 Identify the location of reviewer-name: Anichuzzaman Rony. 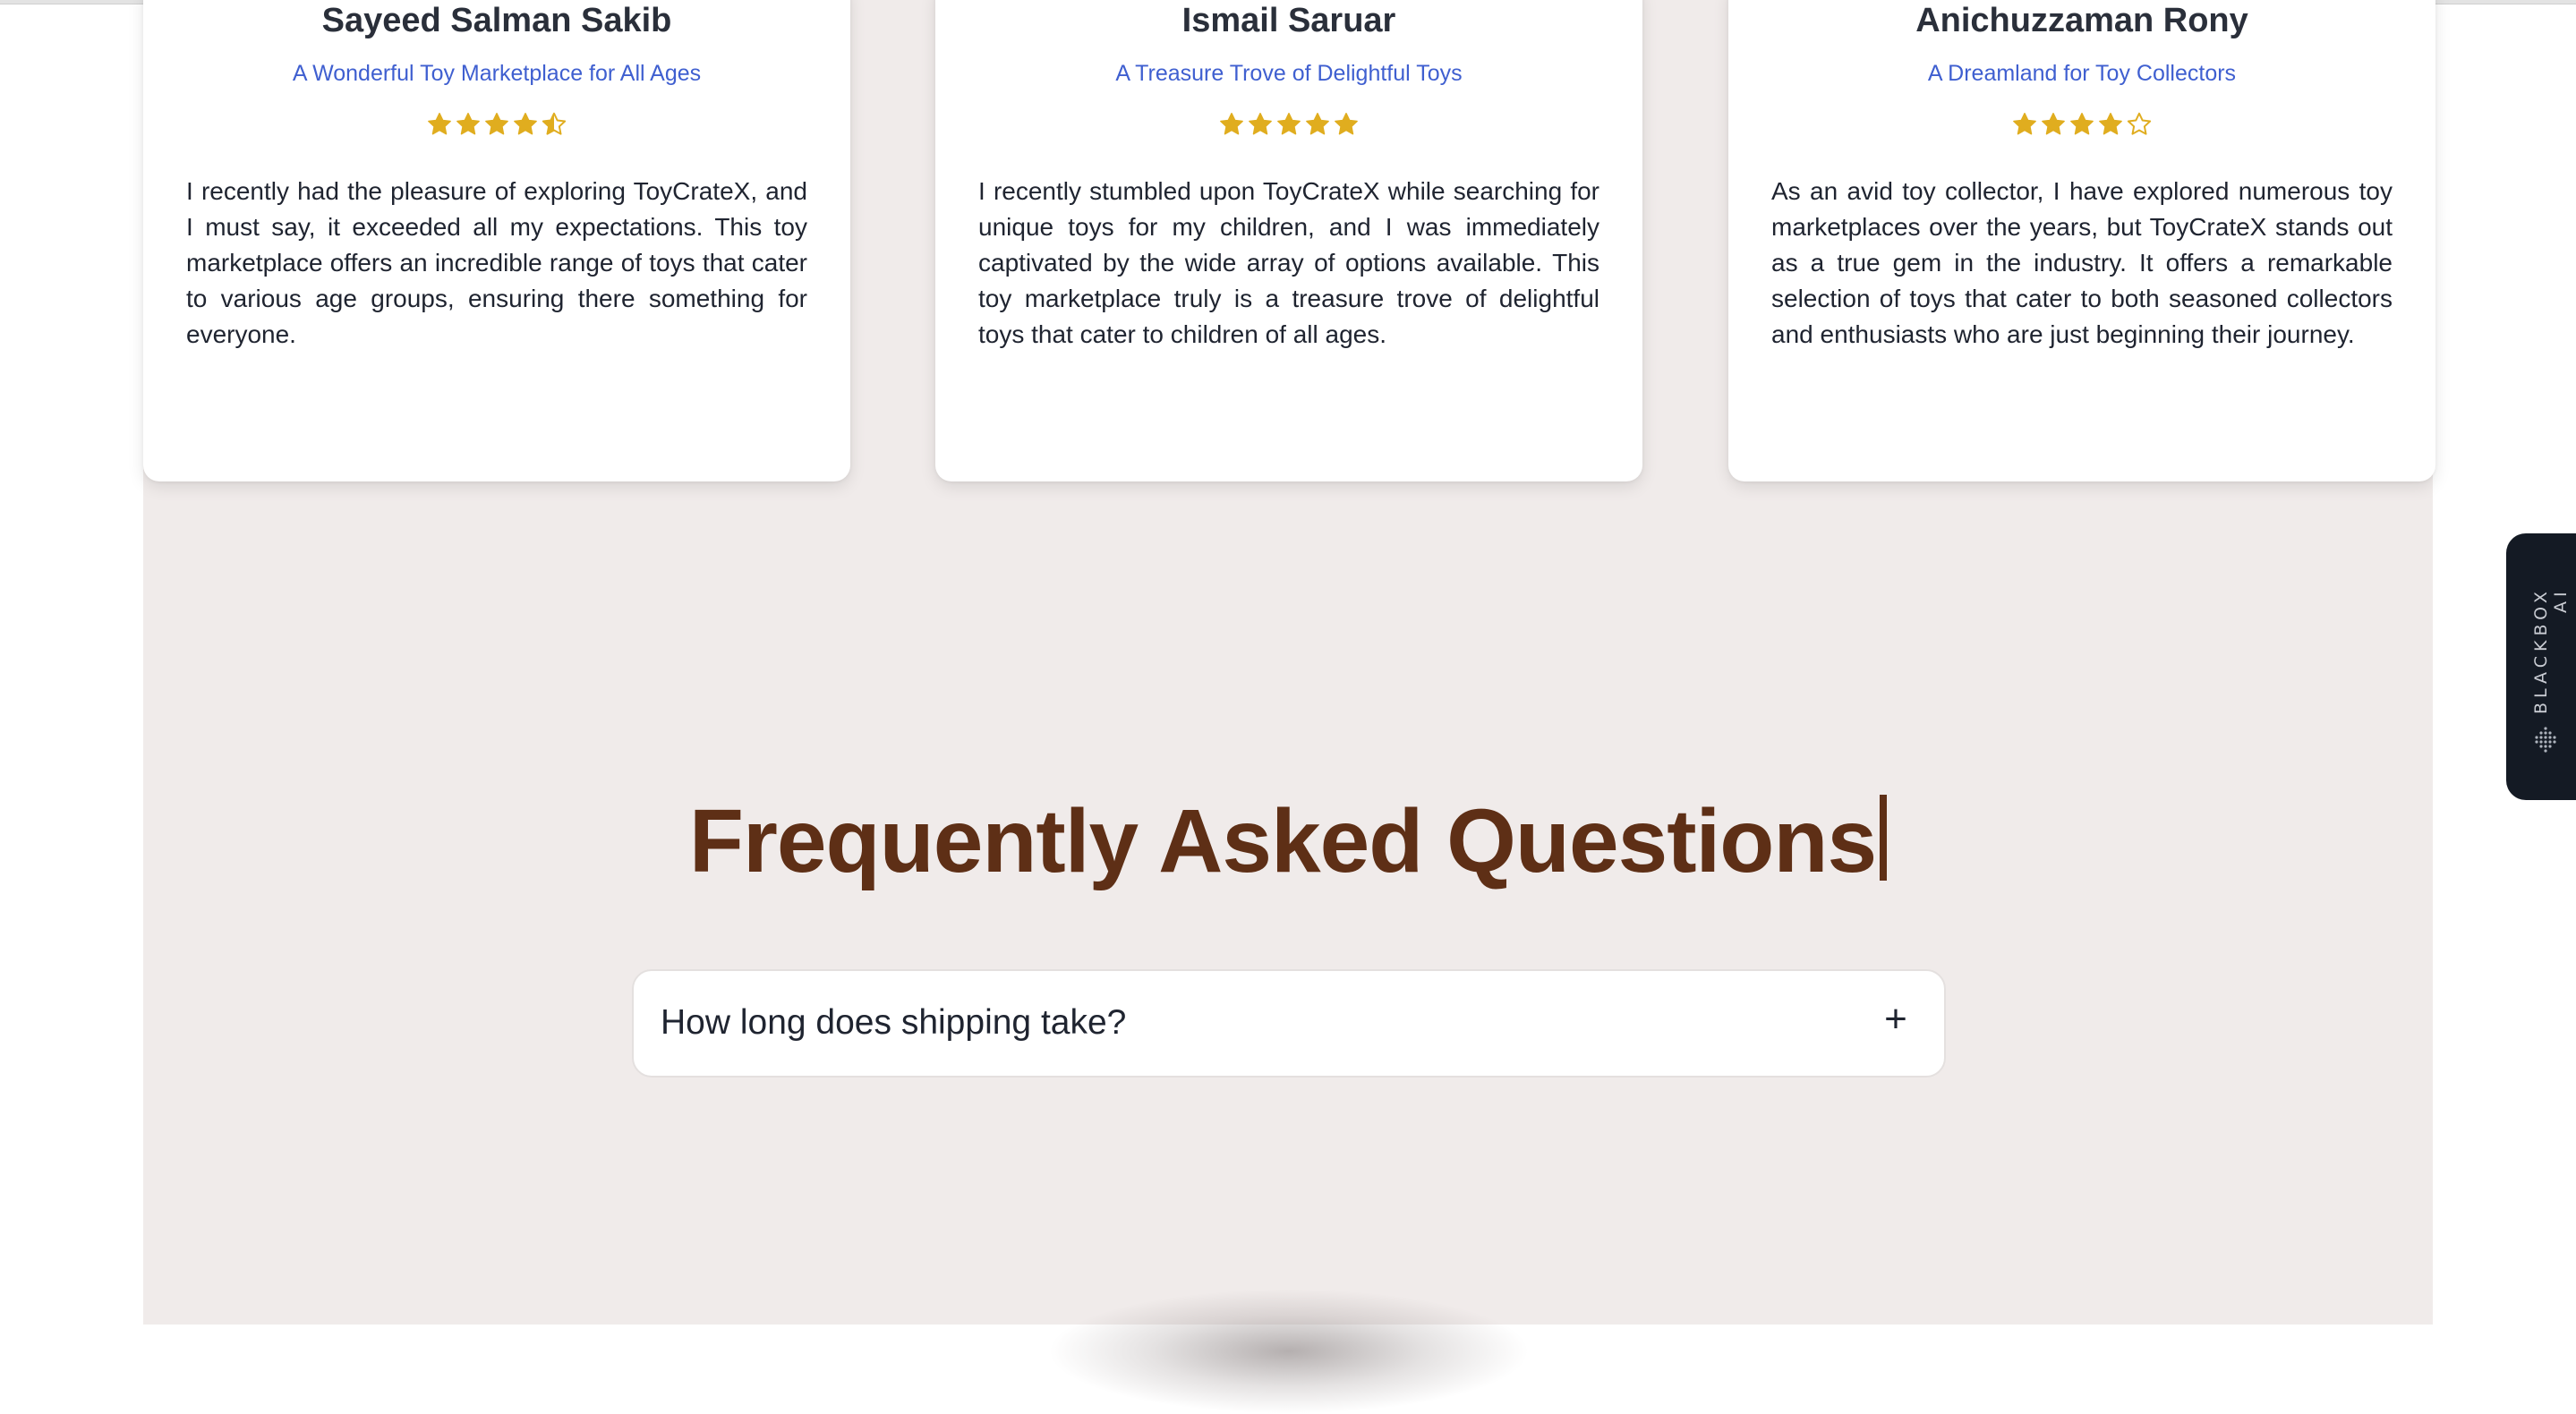
(2081, 20).